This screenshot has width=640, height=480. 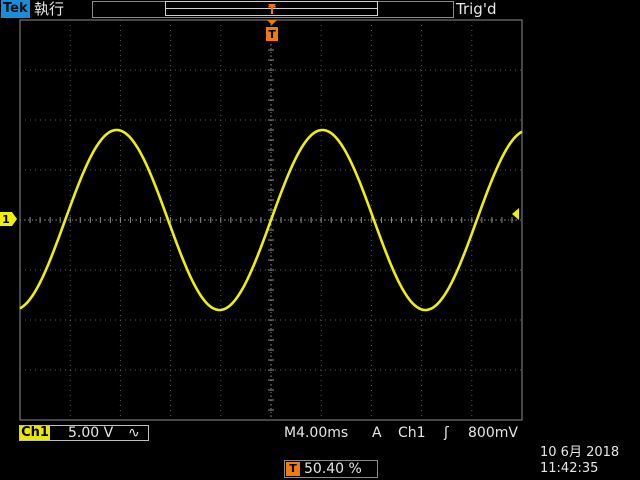 I want to click on trigger-level: 800mV, so click(x=493, y=433).